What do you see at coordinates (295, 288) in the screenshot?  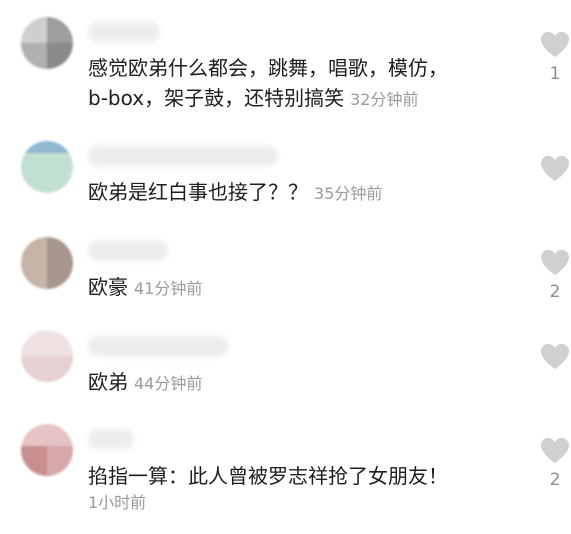 I see `comment-text: 欧豪 41分钟前` at bounding box center [295, 288].